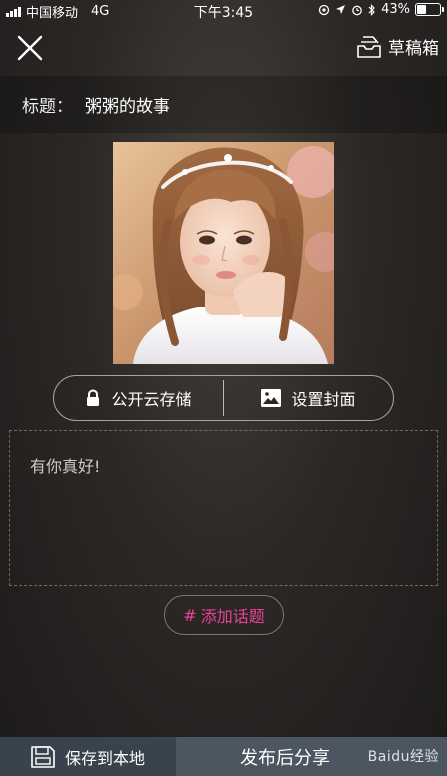  What do you see at coordinates (429, 9) in the screenshot?
I see `battery-icon` at bounding box center [429, 9].